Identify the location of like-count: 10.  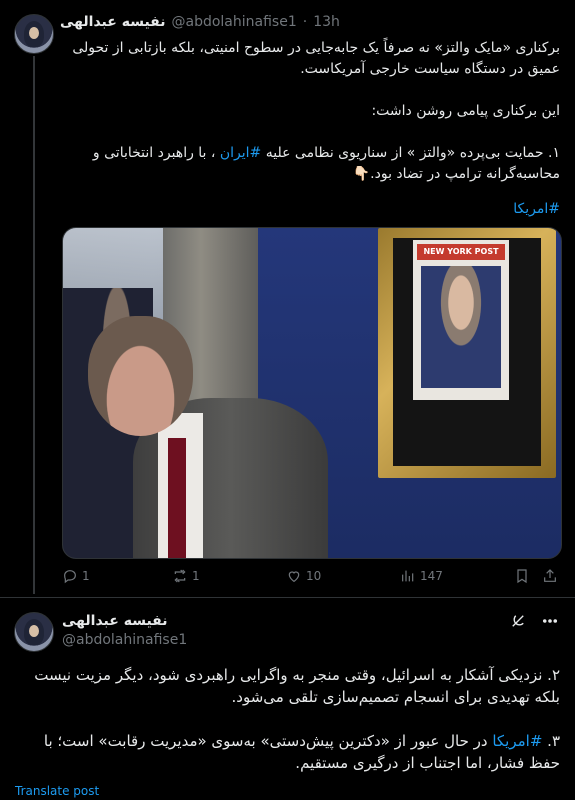
(314, 576).